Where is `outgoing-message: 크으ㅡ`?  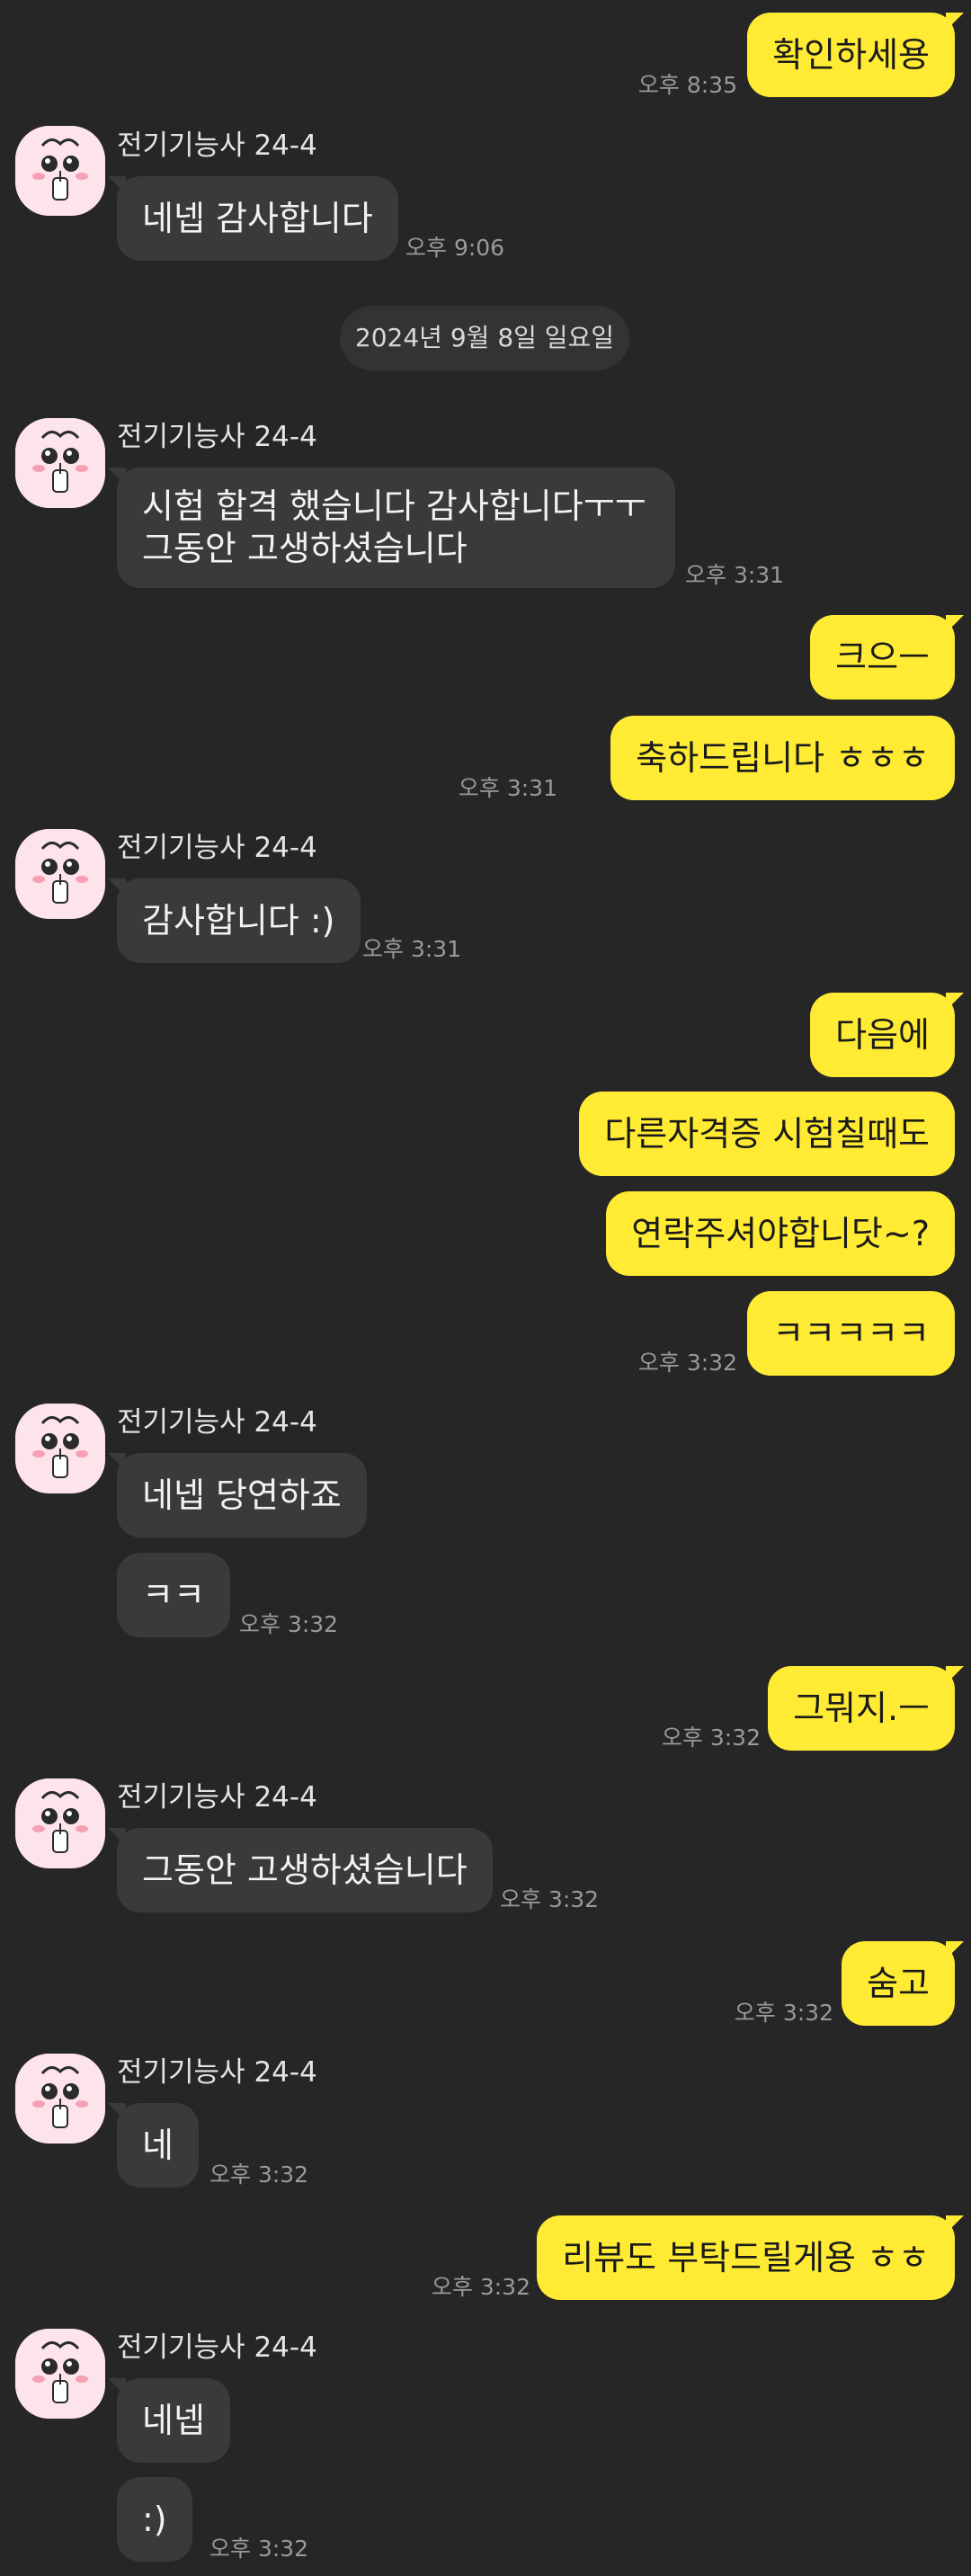 outgoing-message: 크으ㅡ is located at coordinates (887, 657).